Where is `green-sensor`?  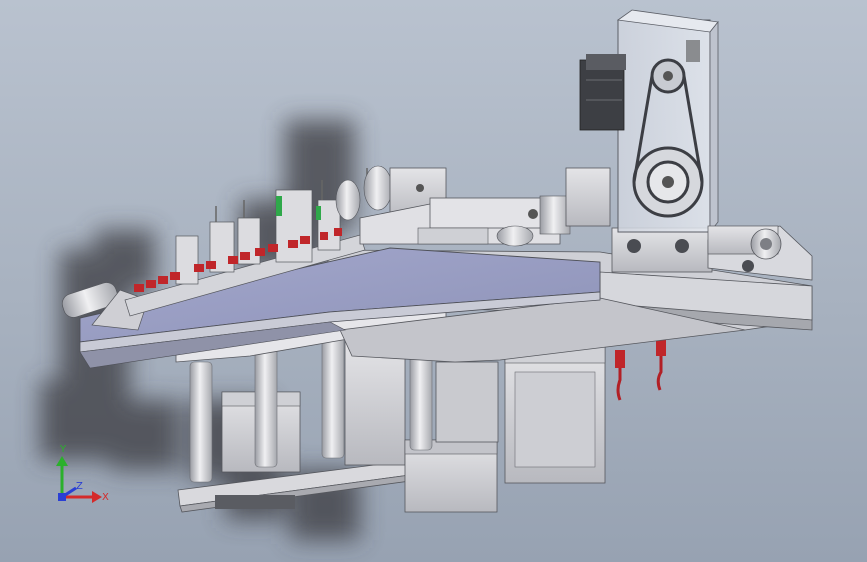 green-sensor is located at coordinates (279, 206).